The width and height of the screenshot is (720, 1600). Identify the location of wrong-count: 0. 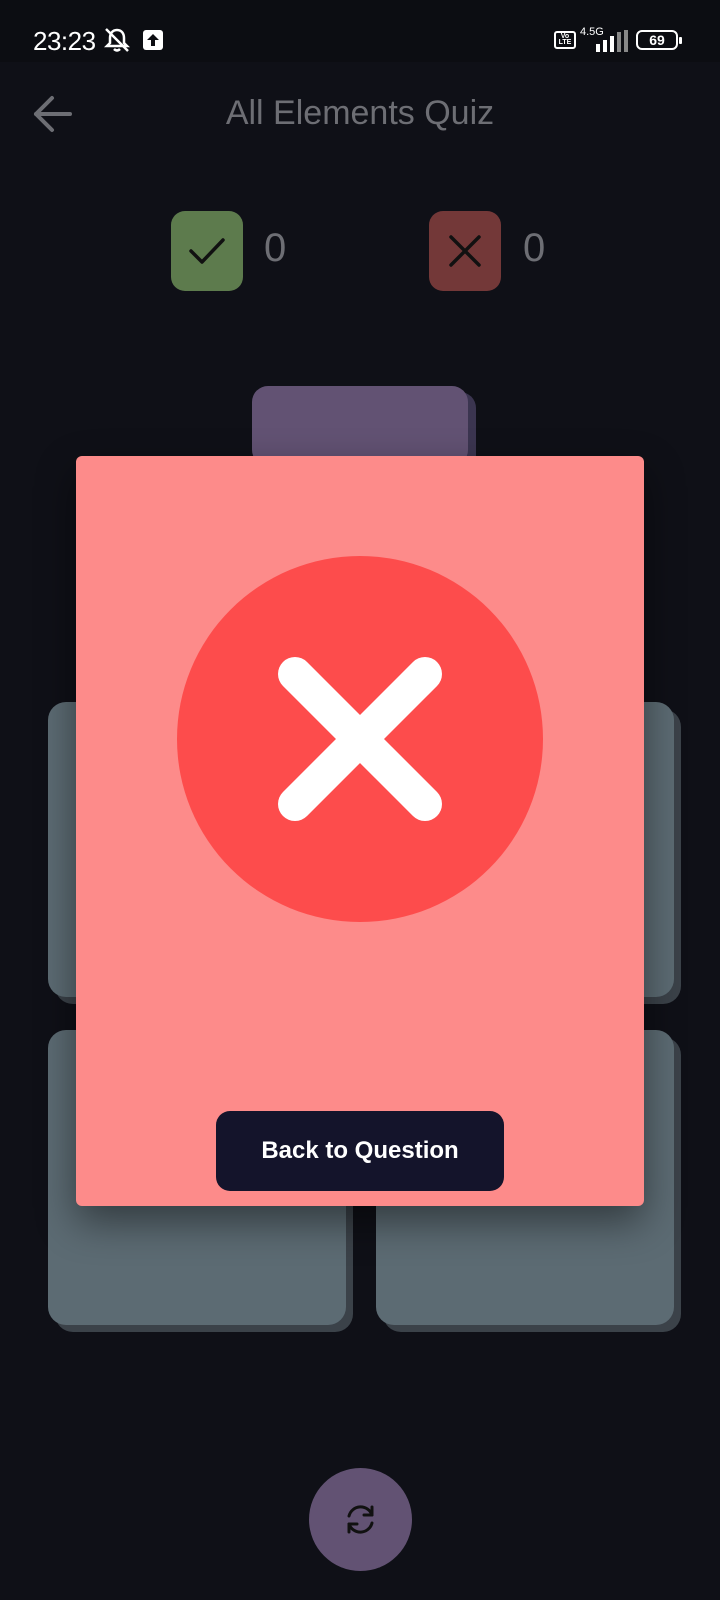
(534, 248).